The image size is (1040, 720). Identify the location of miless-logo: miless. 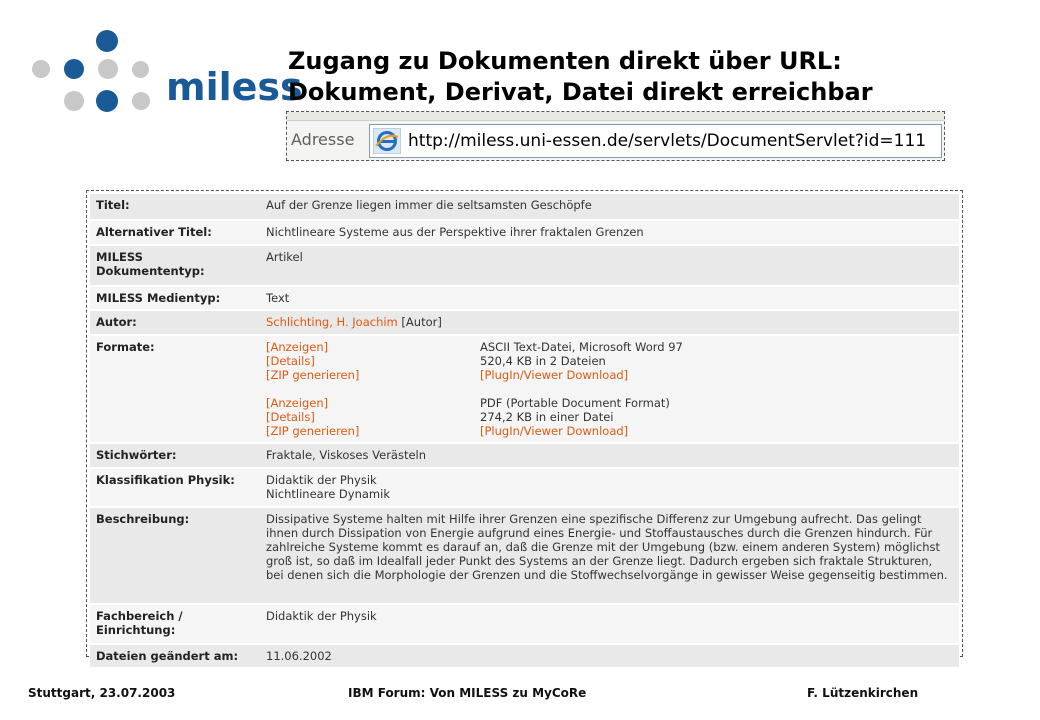
(165, 73).